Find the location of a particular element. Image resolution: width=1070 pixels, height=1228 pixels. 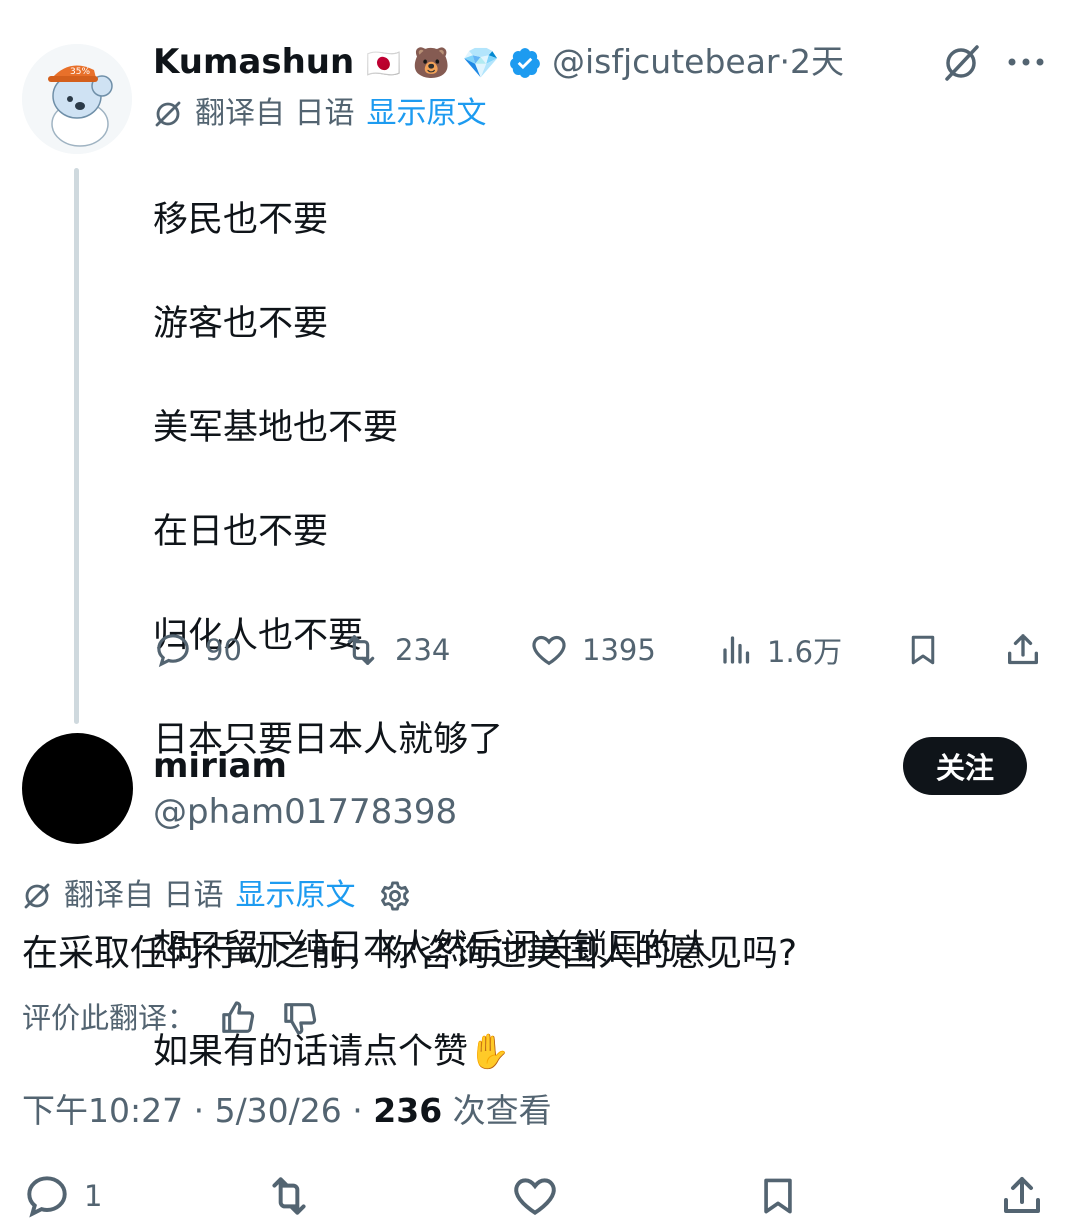

like-button: 1395 is located at coordinates (592, 650).